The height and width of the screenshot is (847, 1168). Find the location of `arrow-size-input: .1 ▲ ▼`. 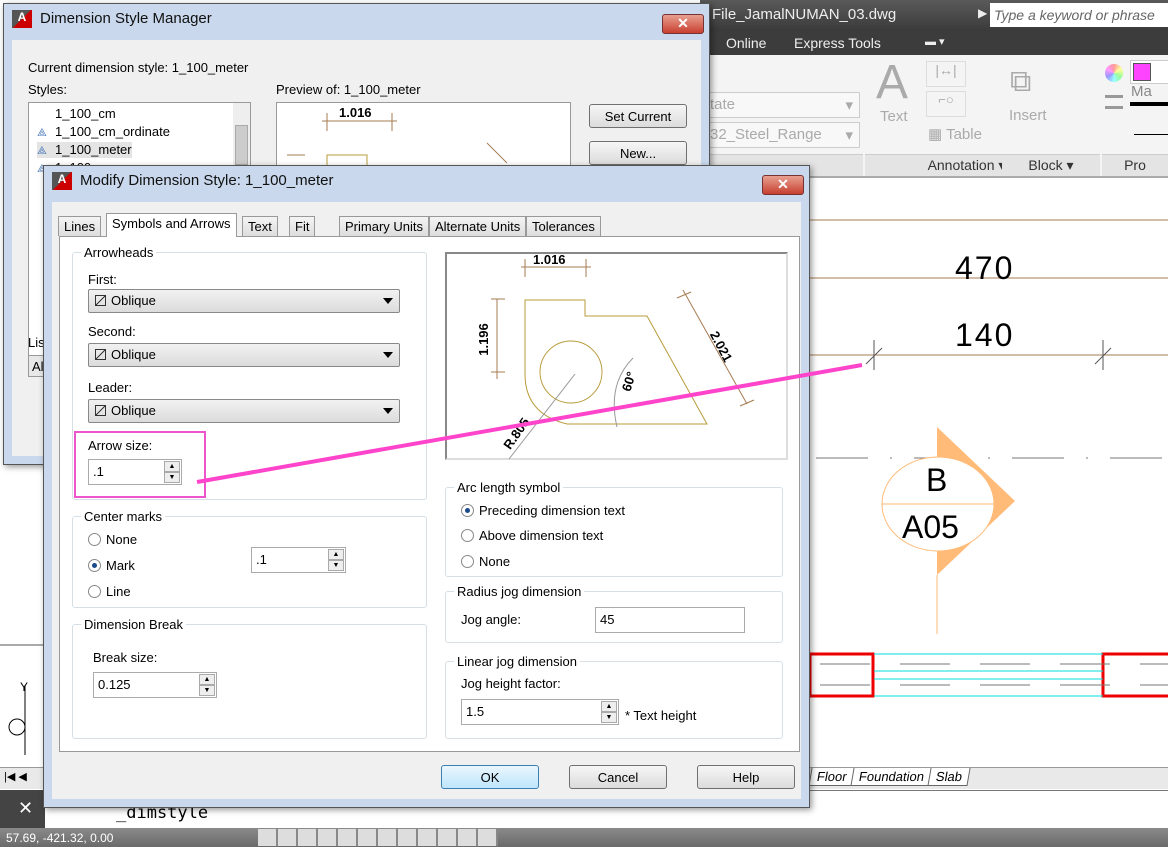

arrow-size-input: .1 ▲ ▼ is located at coordinates (135, 472).